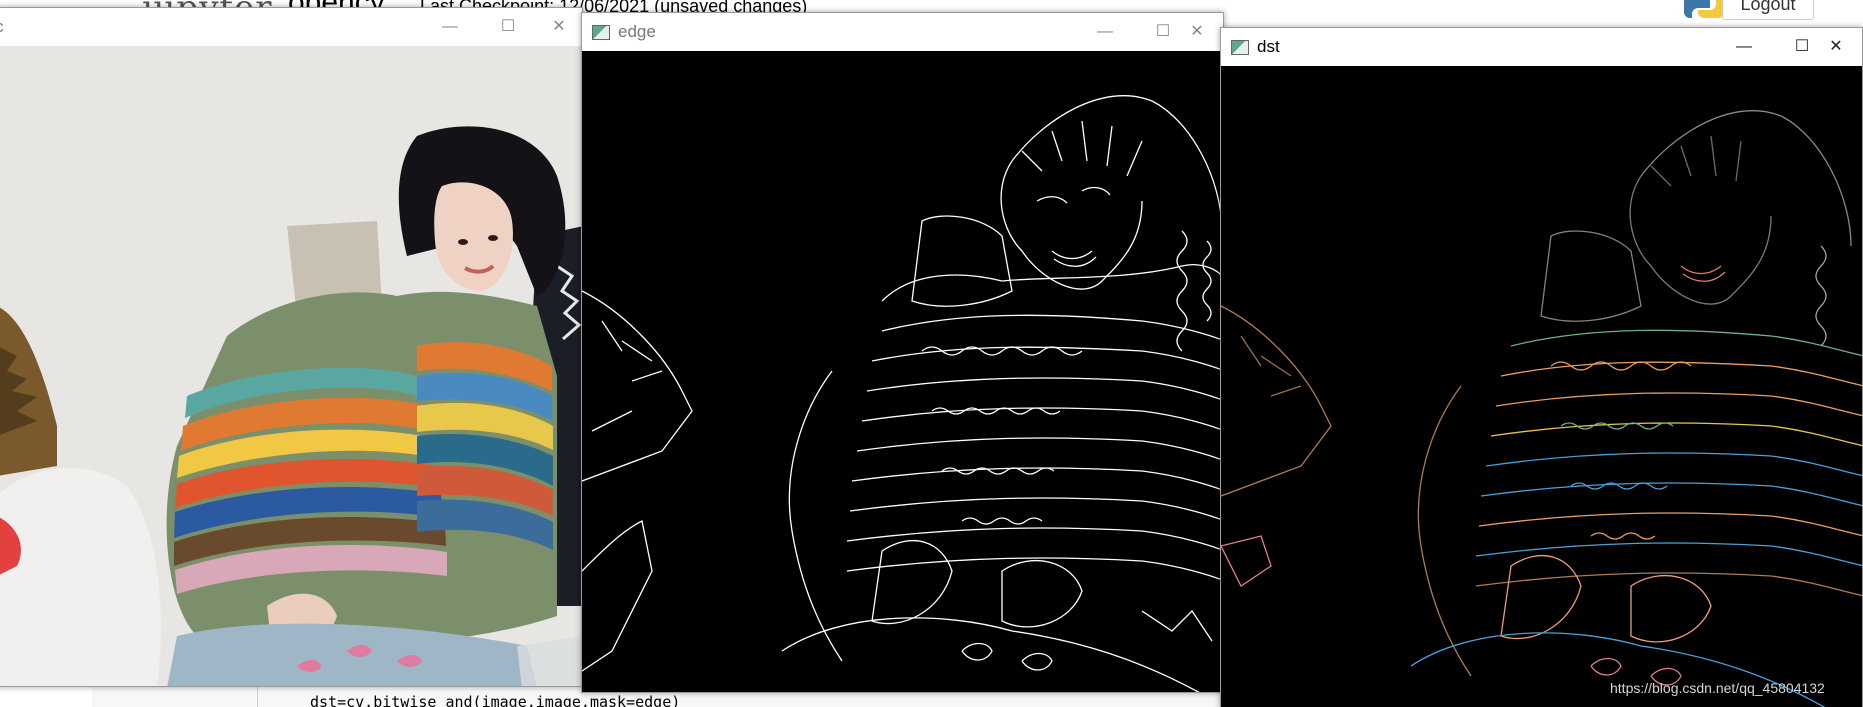 This screenshot has height=707, width=1863. Describe the element at coordinates (508, 27) in the screenshot. I see `maximize-icon: ☐` at that location.